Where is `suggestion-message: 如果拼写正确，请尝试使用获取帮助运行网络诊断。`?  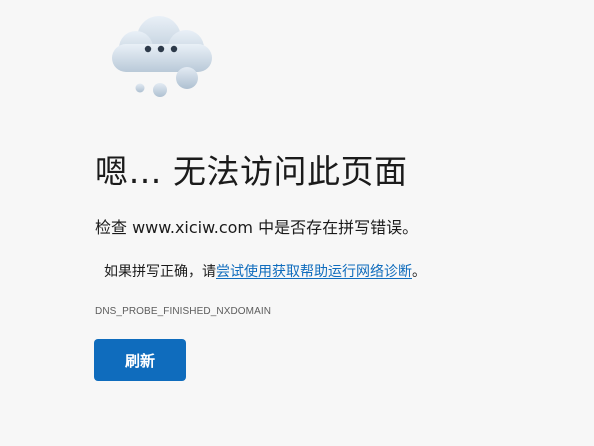
suggestion-message: 如果拼写正确，请尝试使用获取帮助运行网络诊断。 is located at coordinates (265, 272).